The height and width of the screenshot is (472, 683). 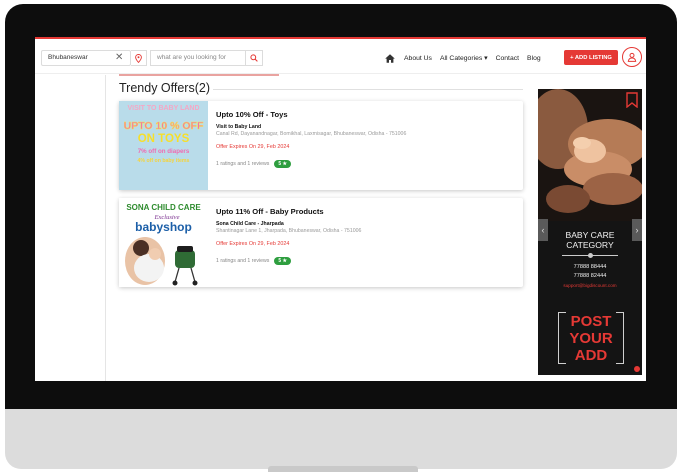 I want to click on clear-location-icon: ✕, so click(x=119, y=58).